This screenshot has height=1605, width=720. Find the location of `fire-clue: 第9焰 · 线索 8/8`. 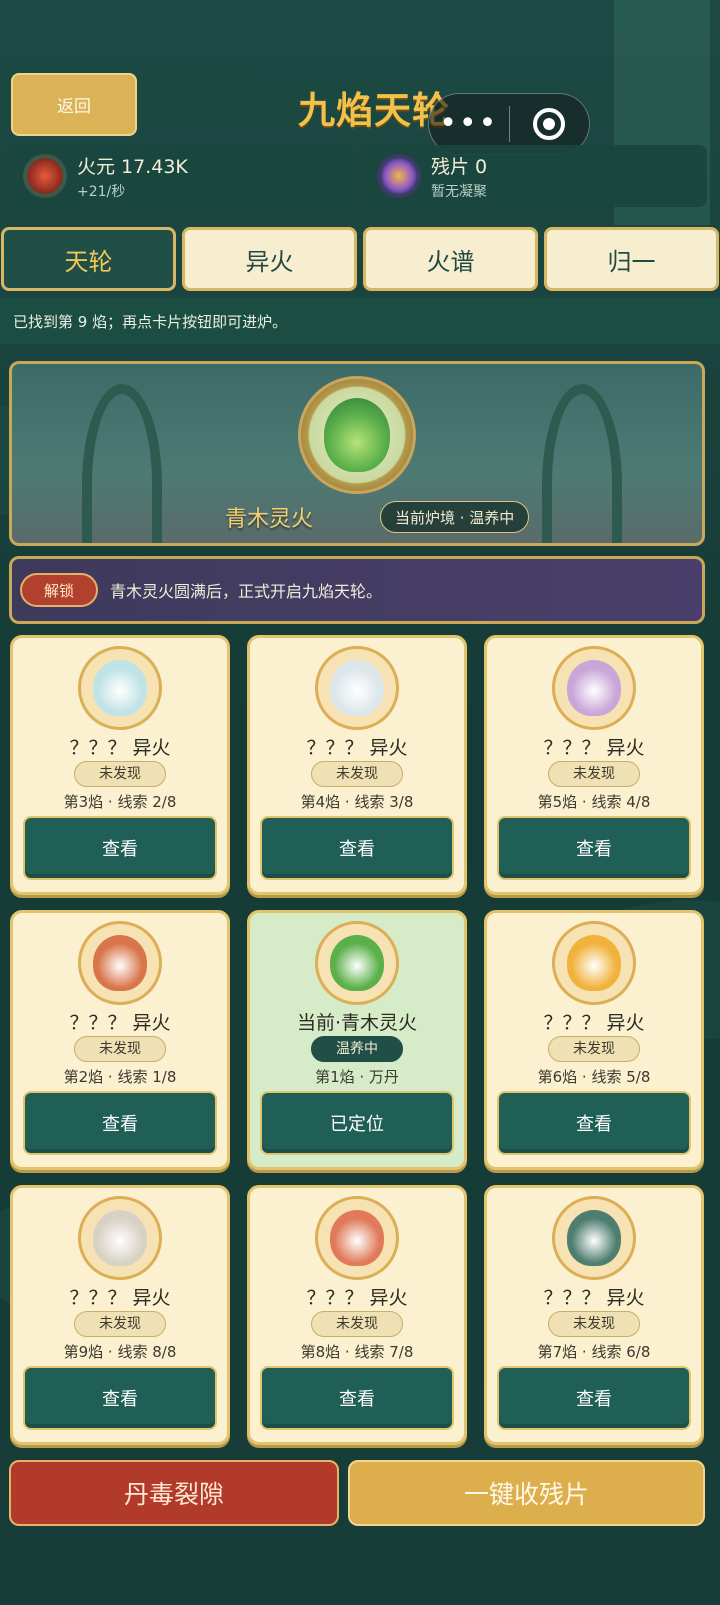

fire-clue: 第9焰 · 线索 8/8 is located at coordinates (120, 1352).